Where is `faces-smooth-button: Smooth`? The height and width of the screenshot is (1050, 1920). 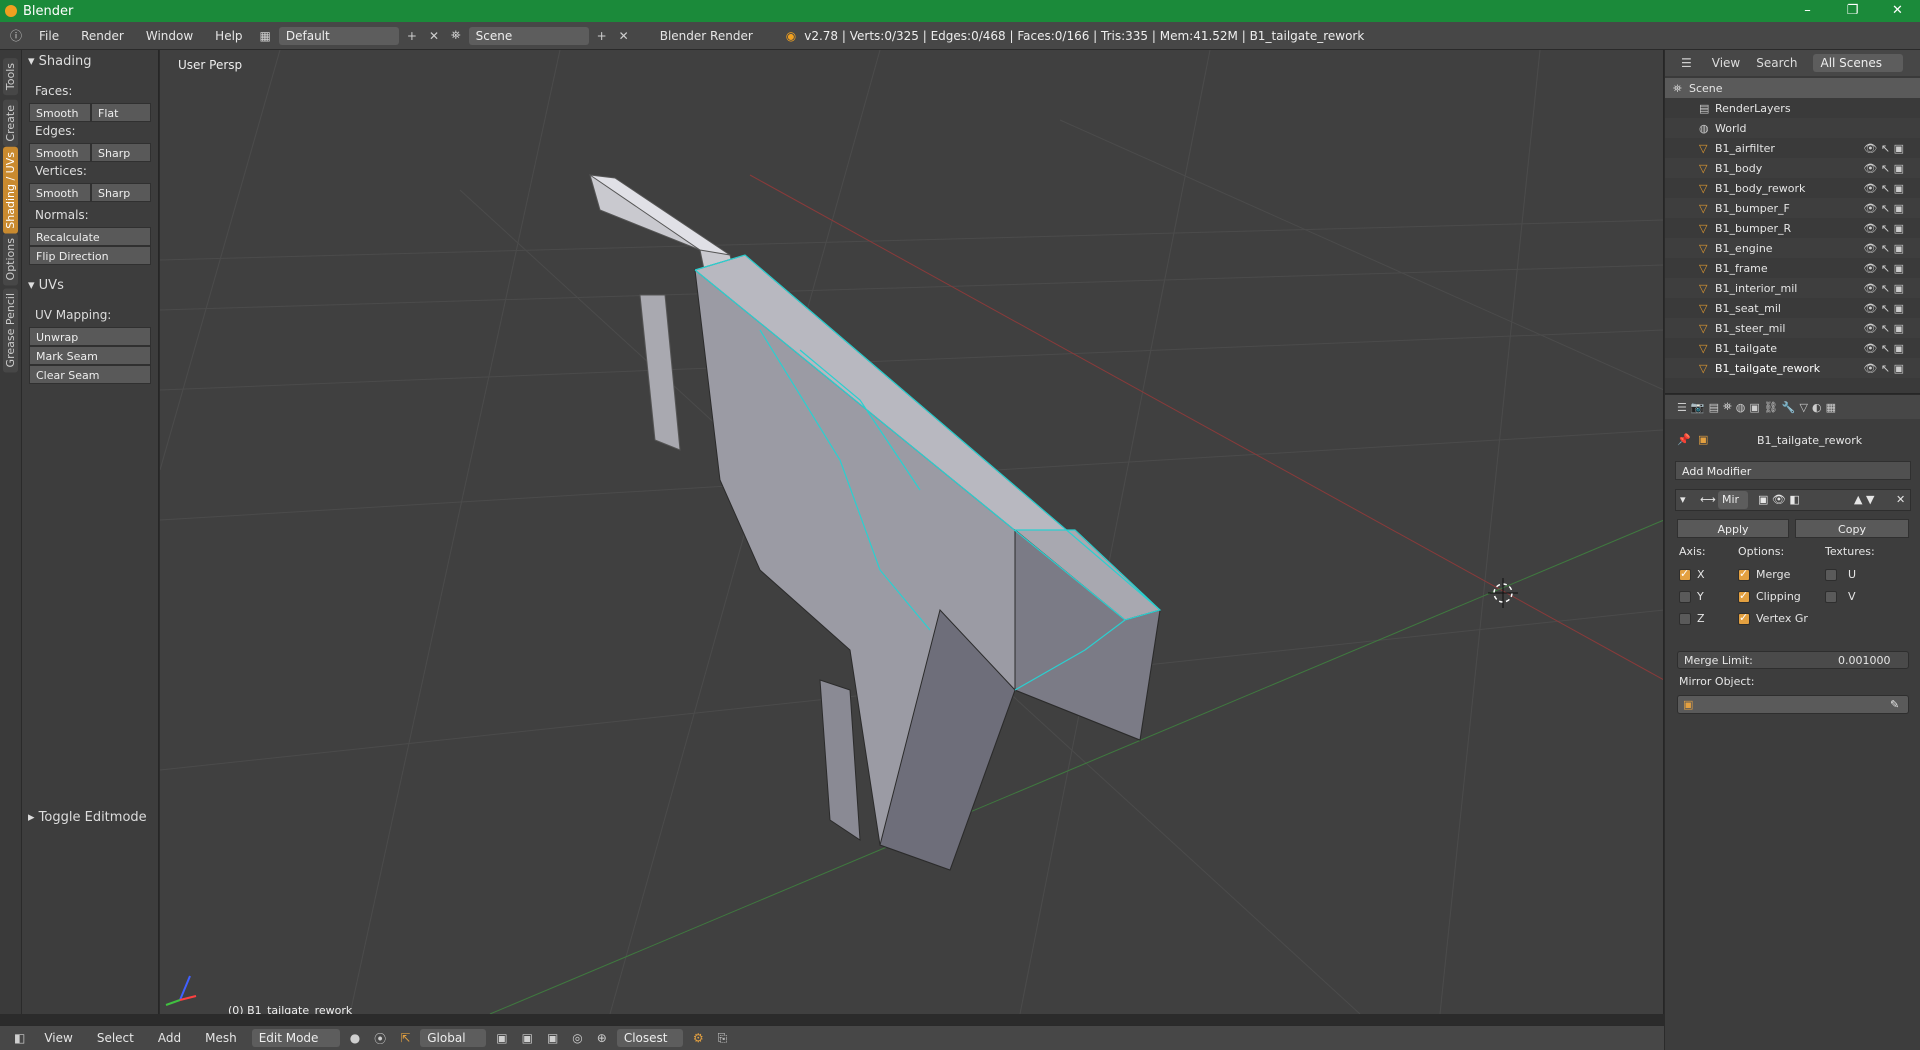
faces-smooth-button: Smooth is located at coordinates (60, 112).